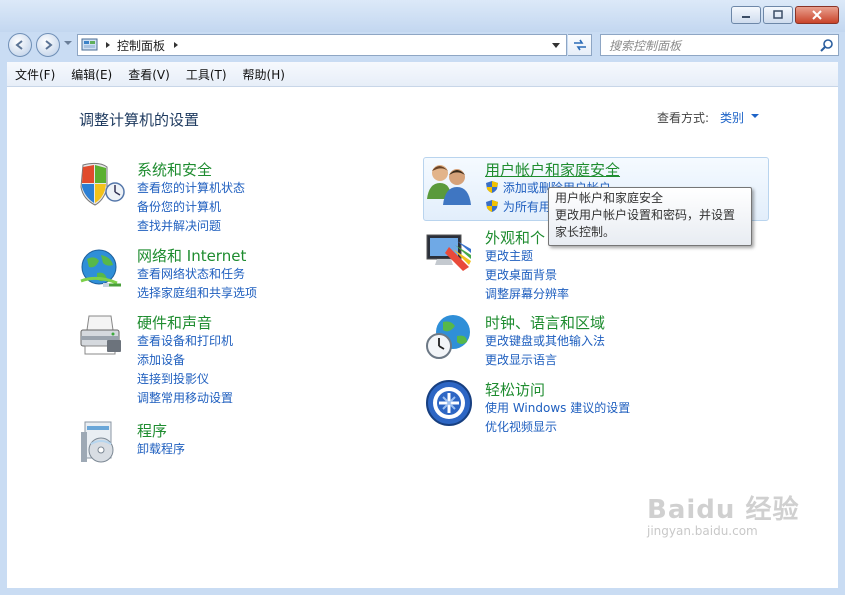 Image resolution: width=845 pixels, height=595 pixels. I want to click on link-change-display-language: 更改显示语言, so click(545, 360).